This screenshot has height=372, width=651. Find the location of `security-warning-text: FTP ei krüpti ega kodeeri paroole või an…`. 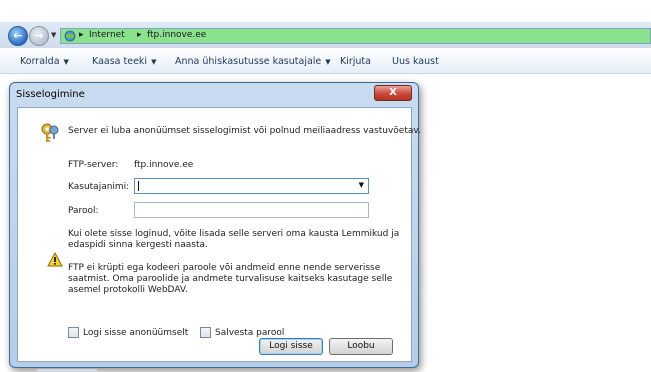

security-warning-text: FTP ei krüpti ega kodeeri paroole või an… is located at coordinates (230, 279).